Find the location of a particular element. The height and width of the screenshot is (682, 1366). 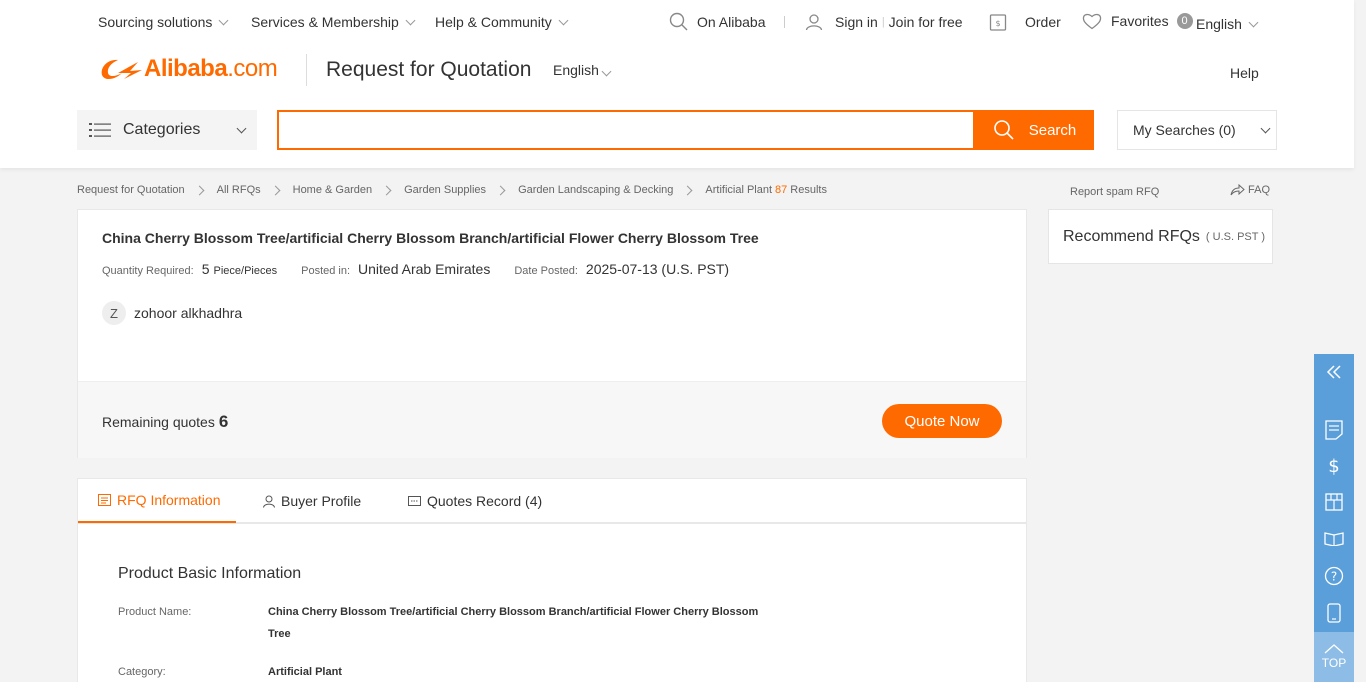

breadcrumb-link-garden-supplies: Garden Supplies is located at coordinates (445, 190).